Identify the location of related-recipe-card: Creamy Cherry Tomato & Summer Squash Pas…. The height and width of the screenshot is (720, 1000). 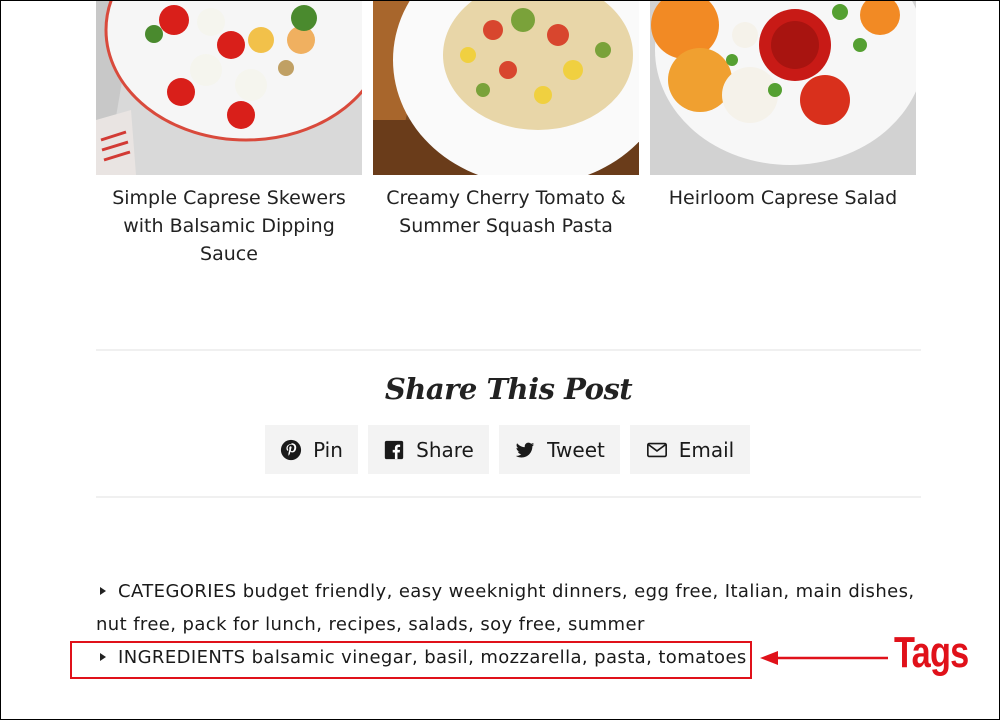
(506, 120).